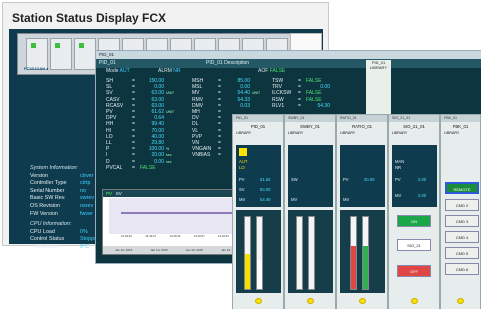  Describe the element at coordinates (414, 245) in the screenshot. I see `sio-button: SIO_21` at that location.